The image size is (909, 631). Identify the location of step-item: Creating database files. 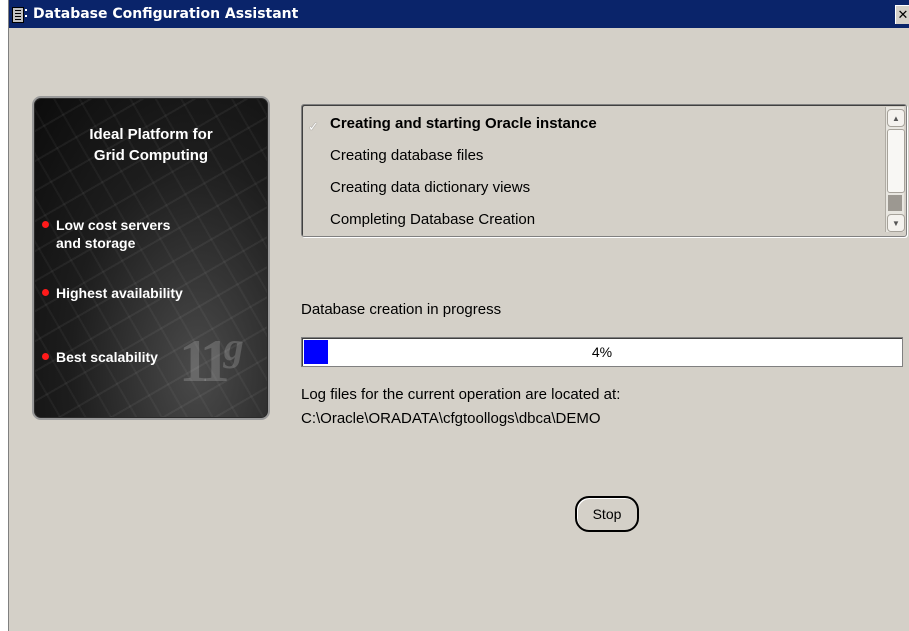
(407, 155).